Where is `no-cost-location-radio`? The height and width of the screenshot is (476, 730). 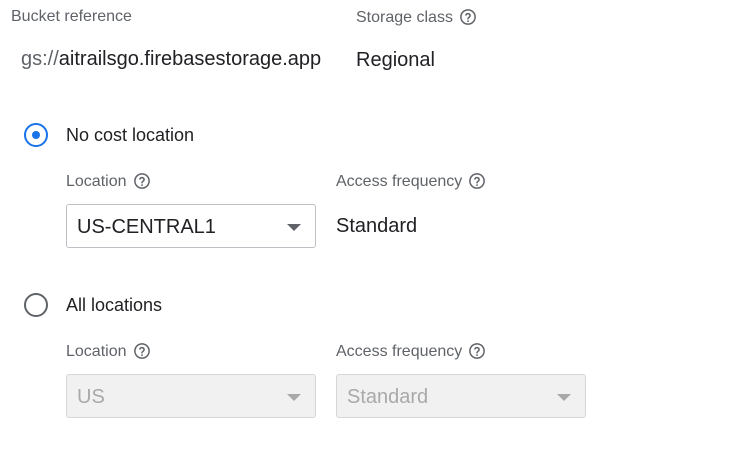 no-cost-location-radio is located at coordinates (36, 135).